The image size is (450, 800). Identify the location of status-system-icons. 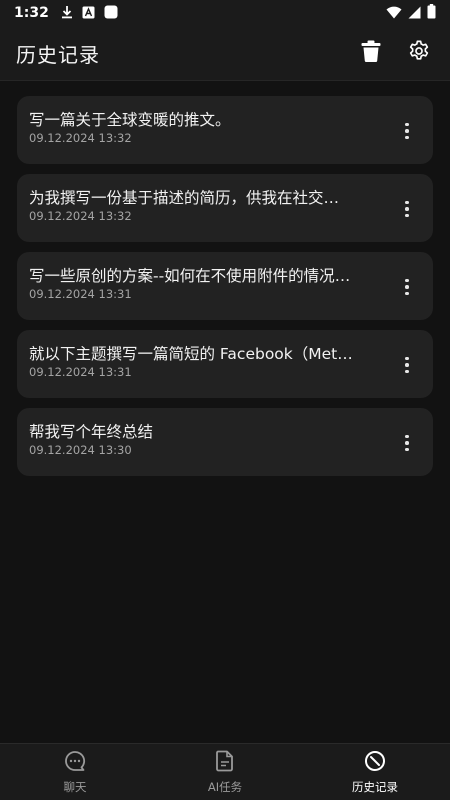
(411, 13).